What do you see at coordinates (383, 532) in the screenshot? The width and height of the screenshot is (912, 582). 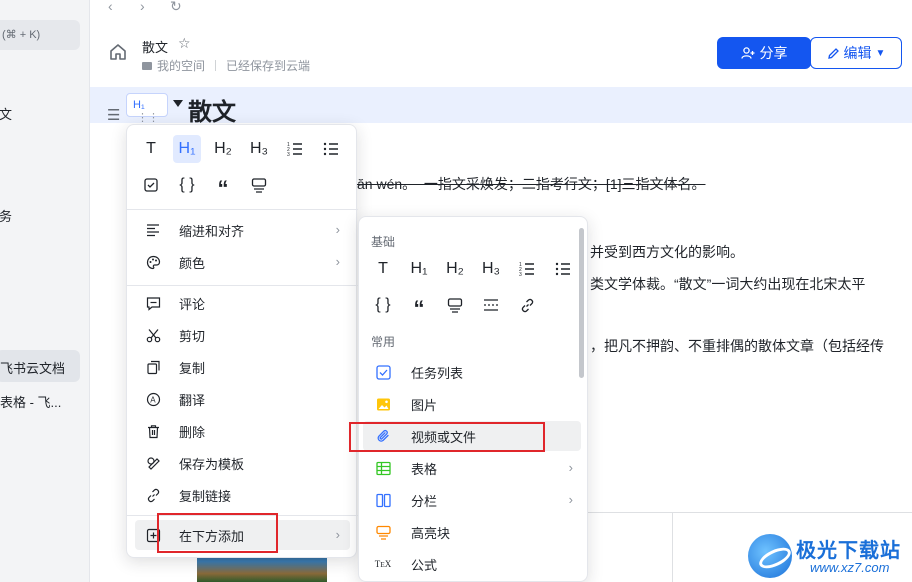 I see `highlight-block-icon` at bounding box center [383, 532].